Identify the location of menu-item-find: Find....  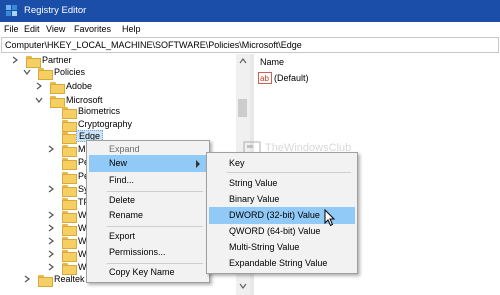
(148, 180).